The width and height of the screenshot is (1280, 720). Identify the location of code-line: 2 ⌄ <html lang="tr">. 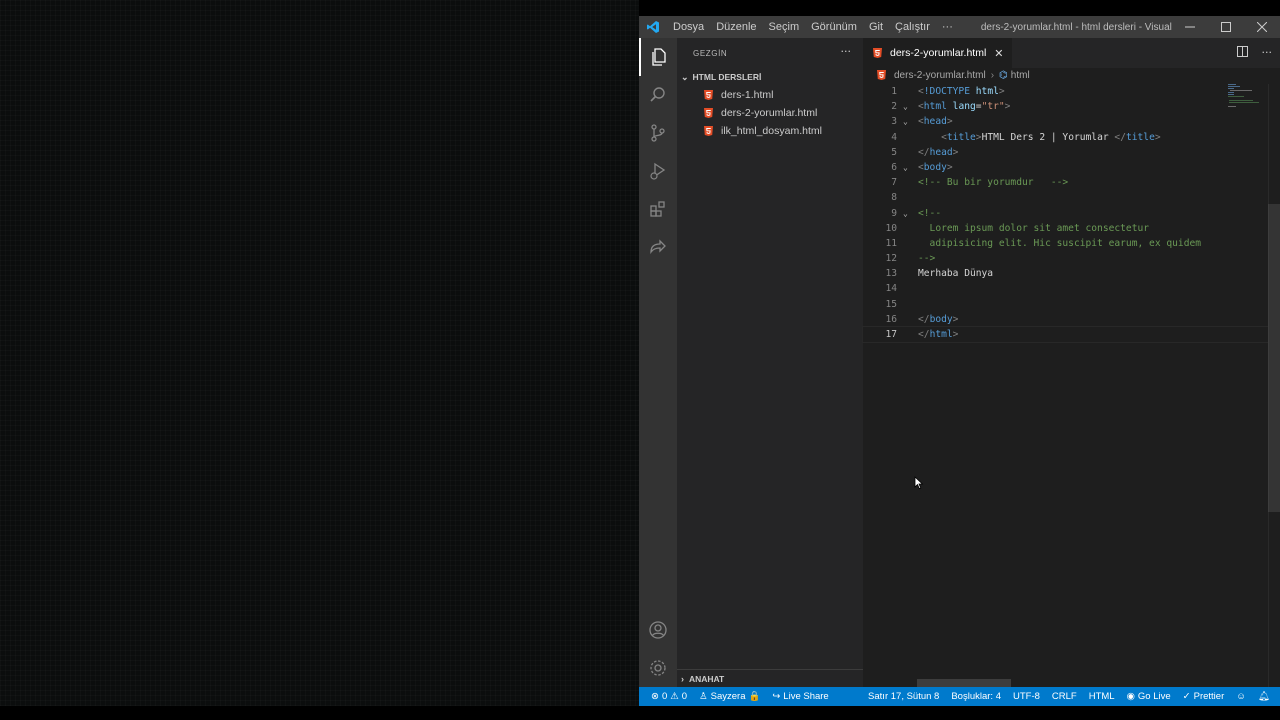
(1071, 106).